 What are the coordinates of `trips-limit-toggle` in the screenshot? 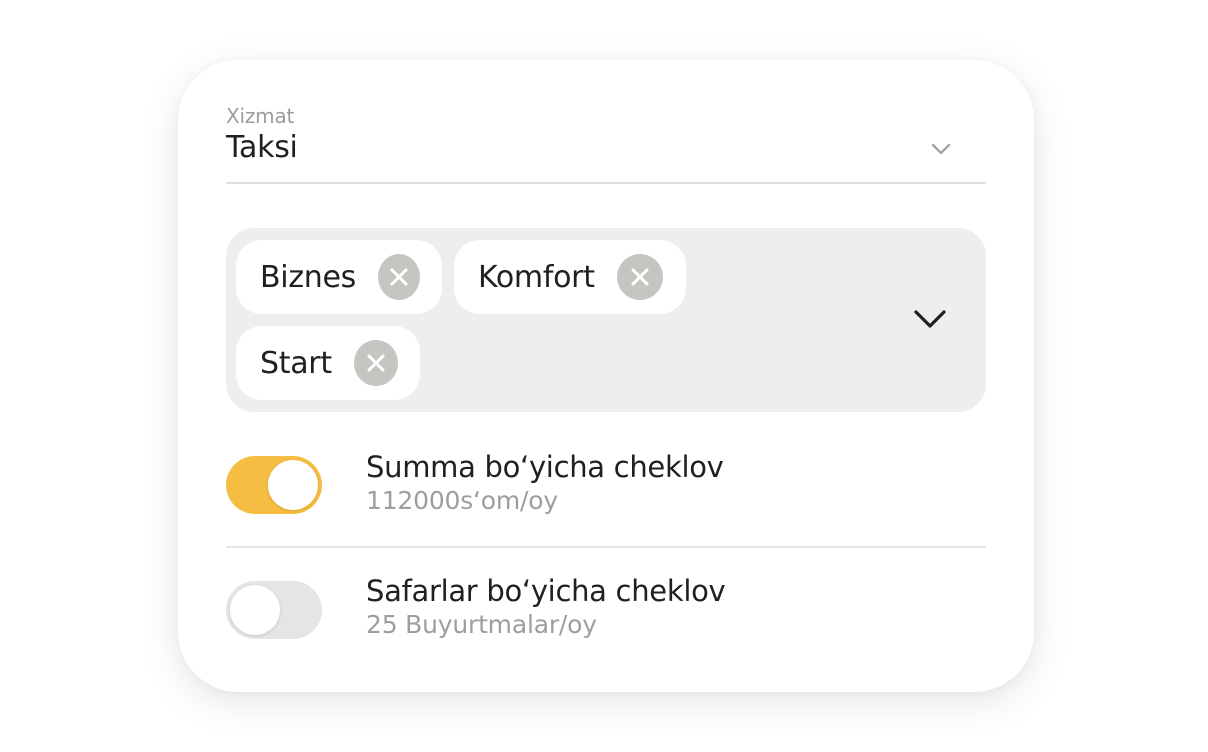 It's located at (274, 610).